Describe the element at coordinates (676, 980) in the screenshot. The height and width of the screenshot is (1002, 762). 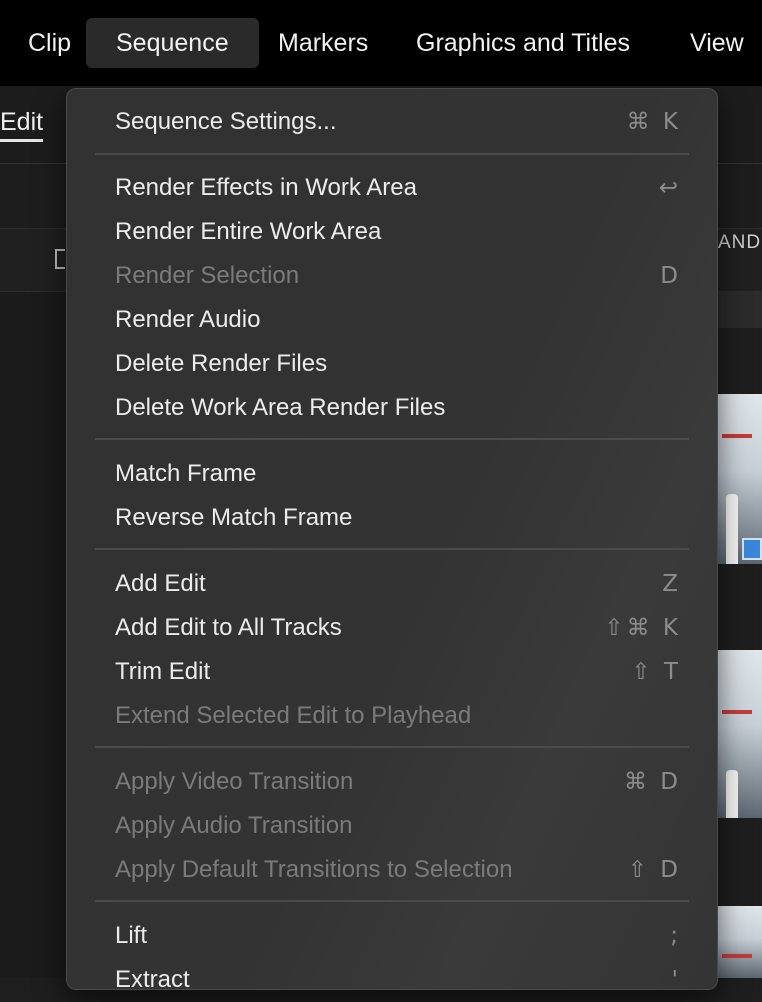
I see `shortcut-label: '` at that location.